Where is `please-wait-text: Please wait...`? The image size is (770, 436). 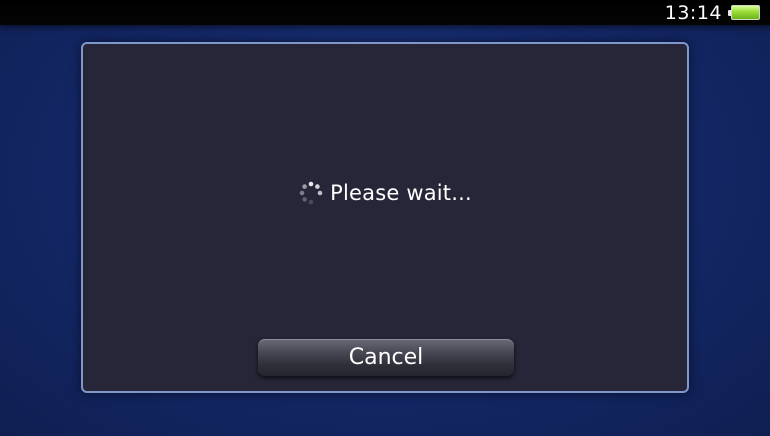
please-wait-text: Please wait... is located at coordinates (401, 193).